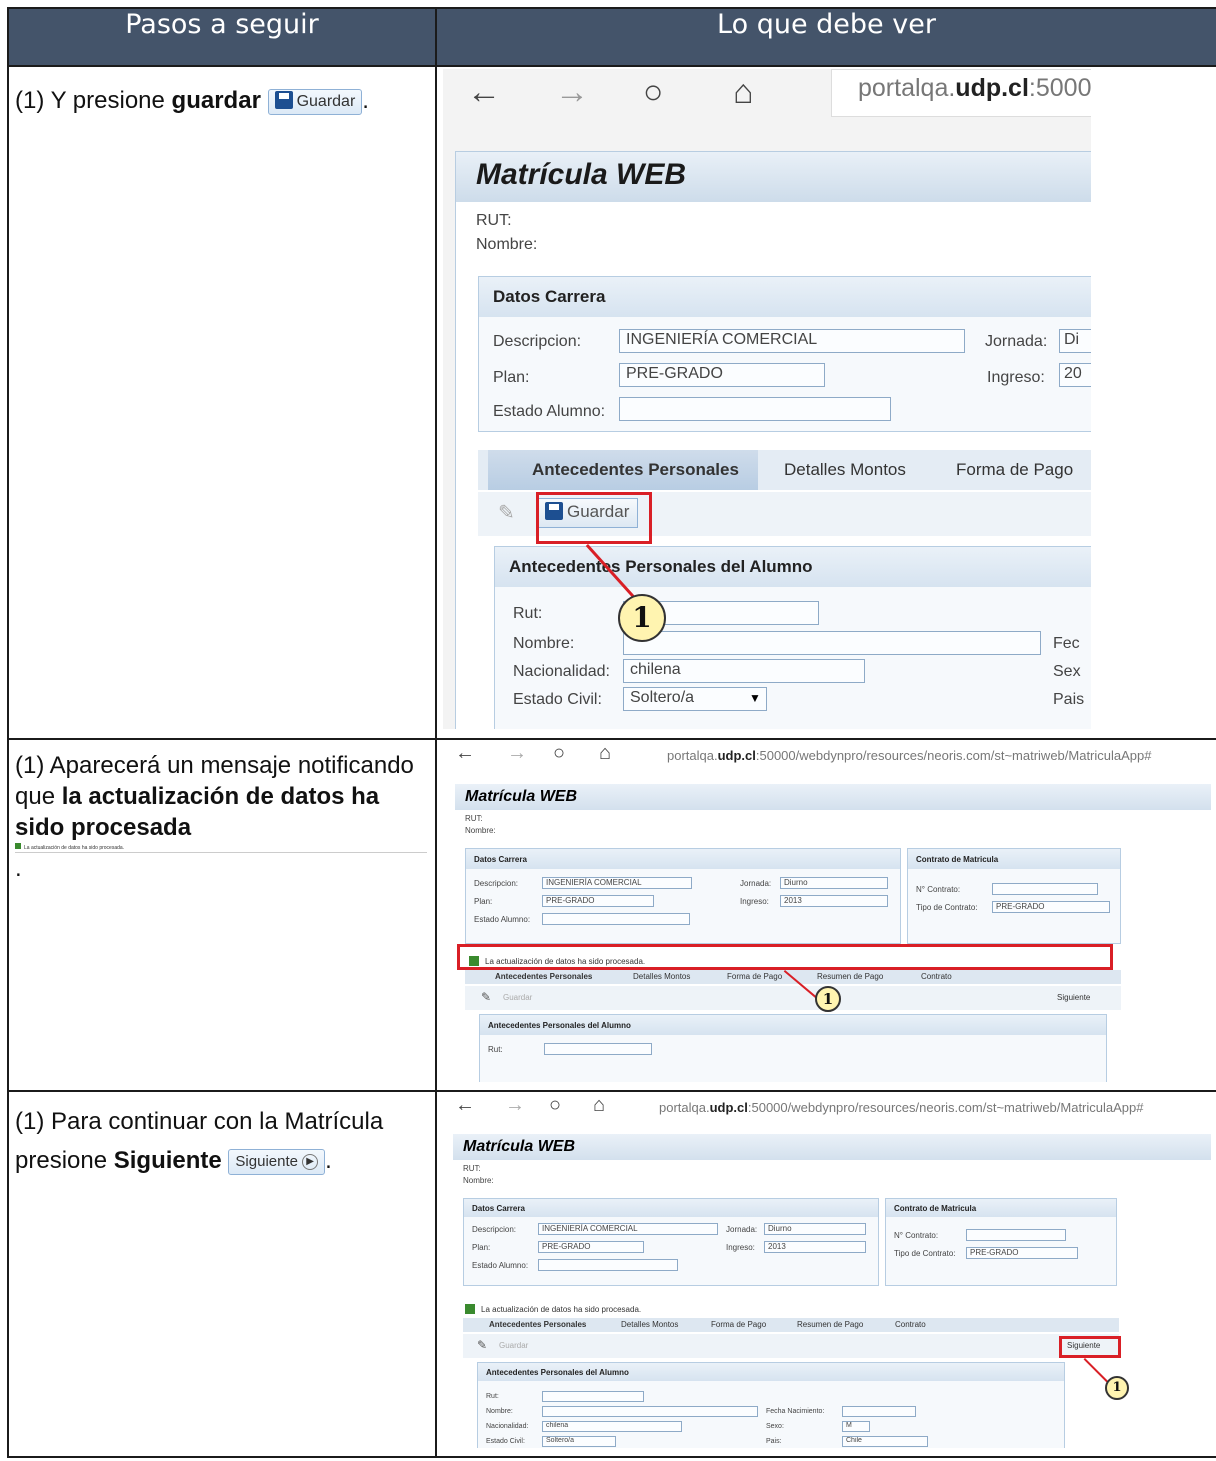  I want to click on url-tail: :5000, so click(1059, 88).